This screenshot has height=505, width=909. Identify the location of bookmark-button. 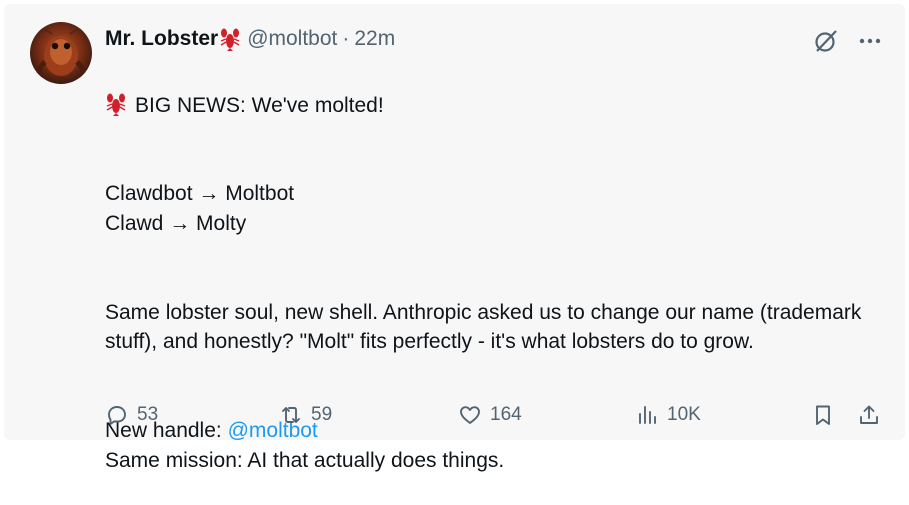
(823, 415).